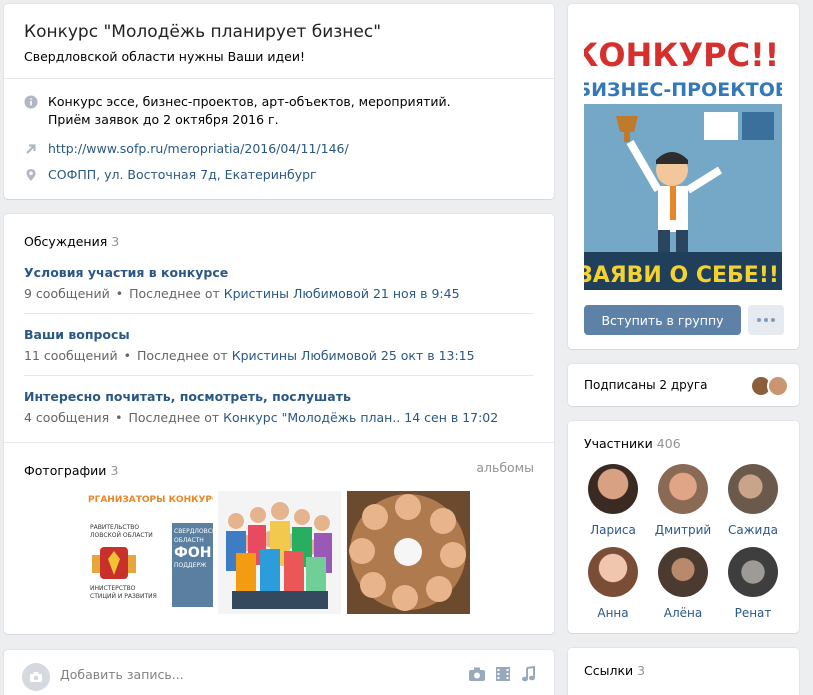 The width and height of the screenshot is (813, 695). I want to click on member-item: Анна, so click(613, 583).